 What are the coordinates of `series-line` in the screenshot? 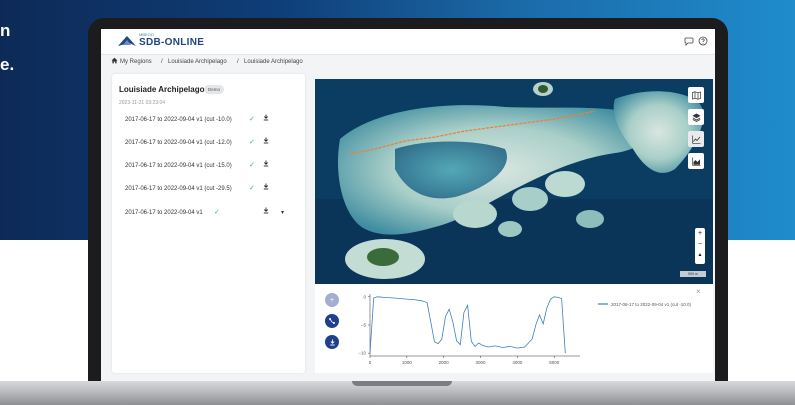 It's located at (467, 325).